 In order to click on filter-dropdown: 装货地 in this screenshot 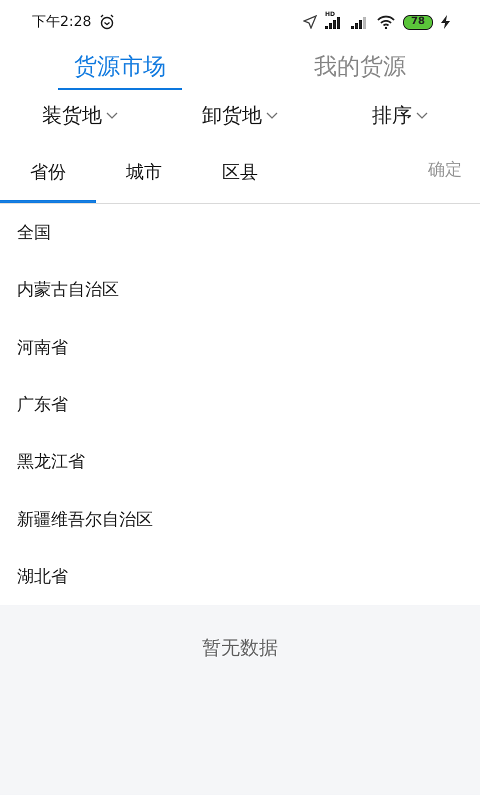, I will do `click(80, 115)`.